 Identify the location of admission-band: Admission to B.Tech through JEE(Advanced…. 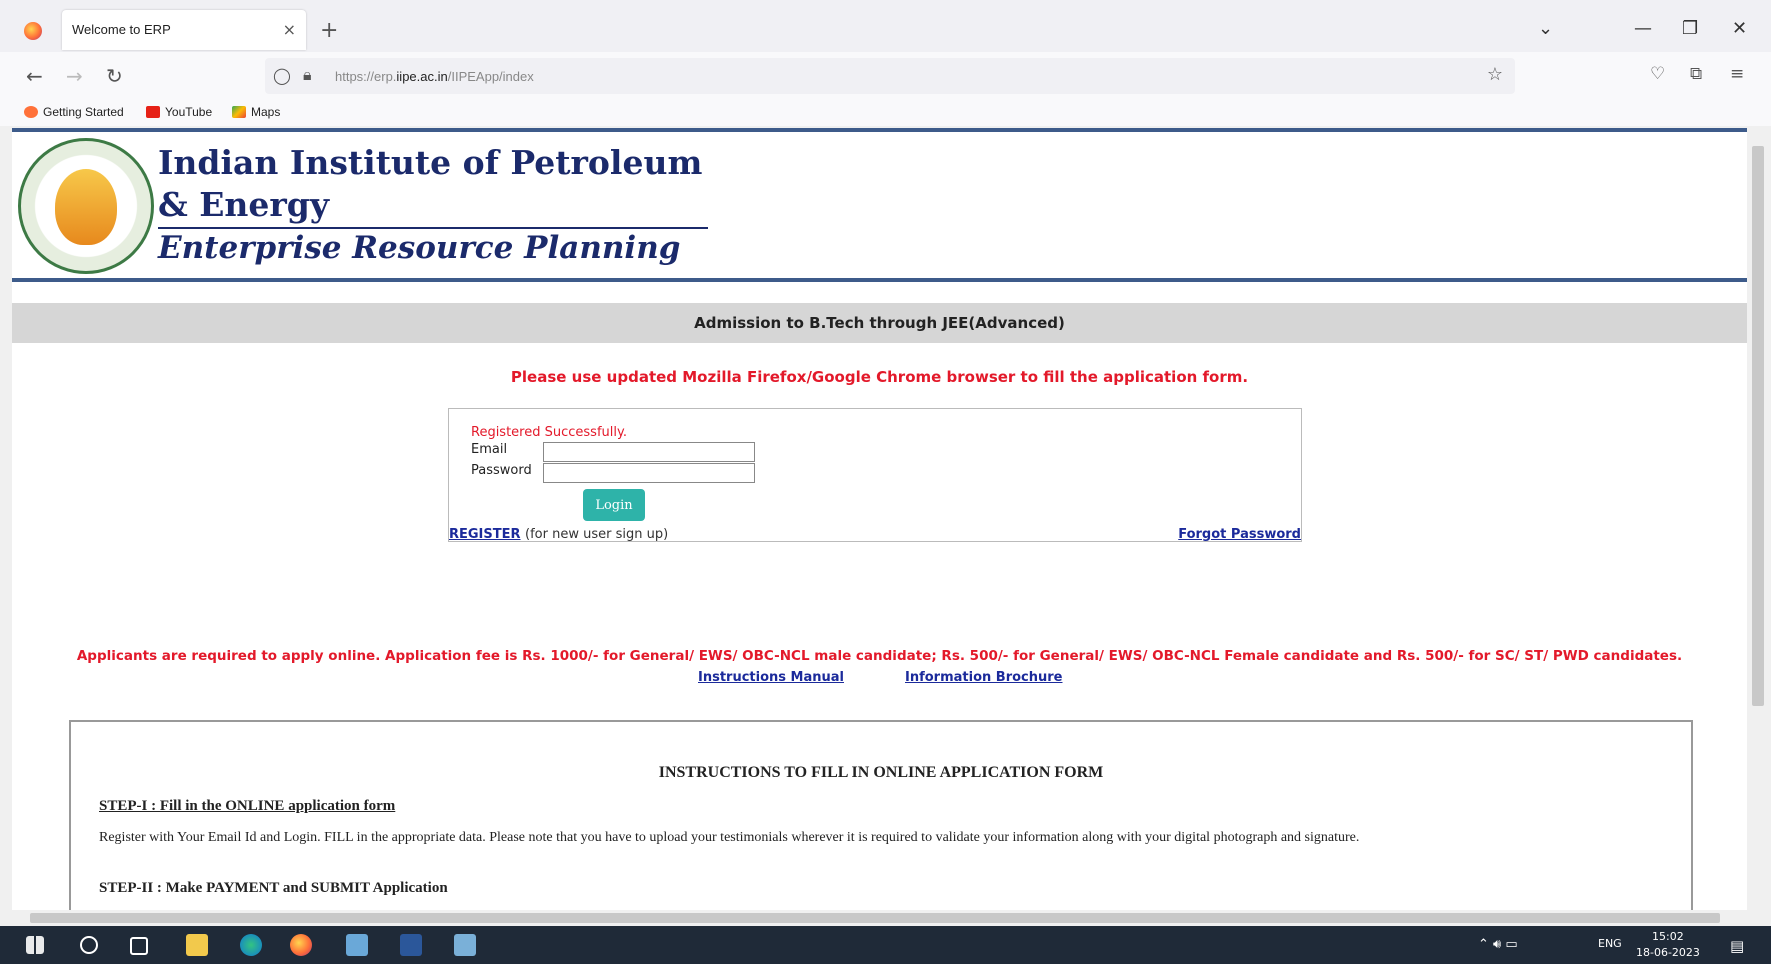
(879, 323).